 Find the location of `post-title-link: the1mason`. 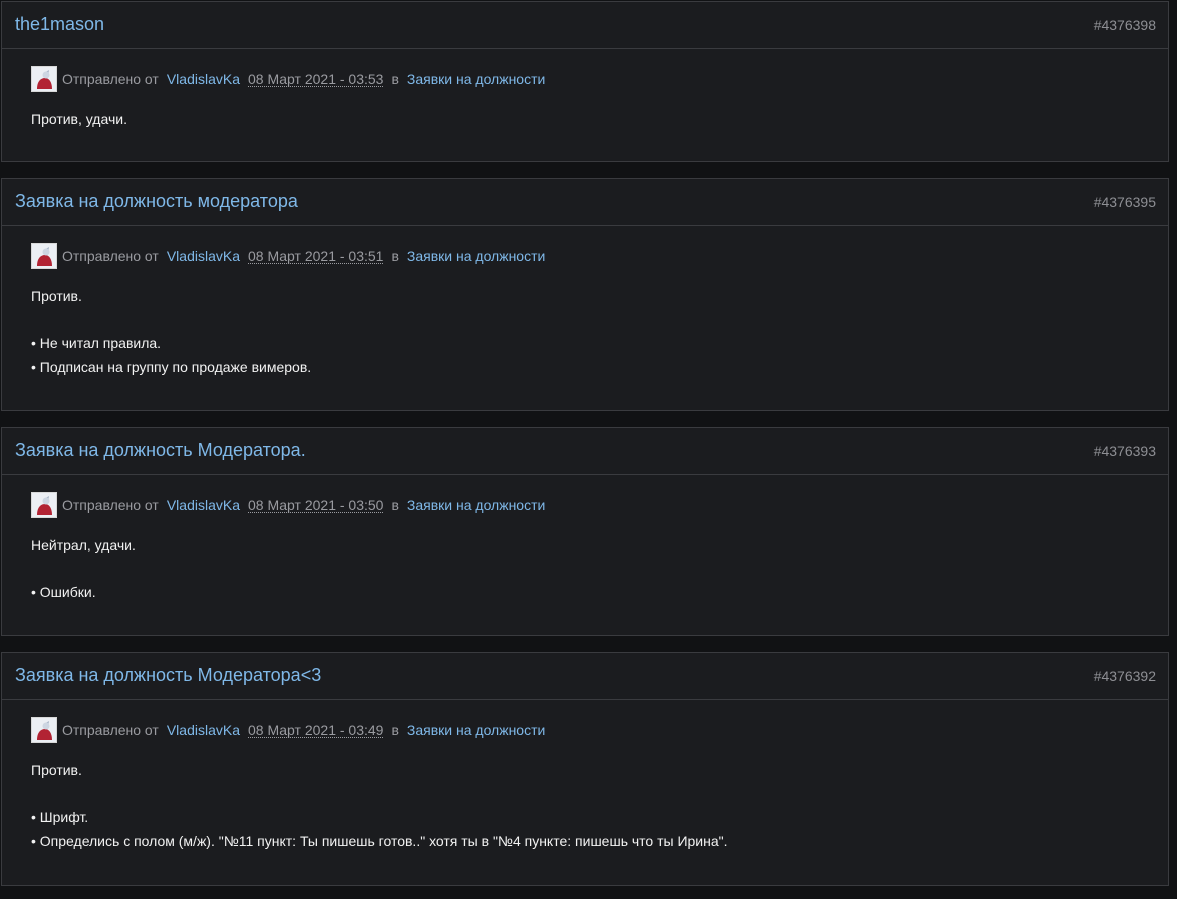

post-title-link: the1mason is located at coordinates (59, 24).